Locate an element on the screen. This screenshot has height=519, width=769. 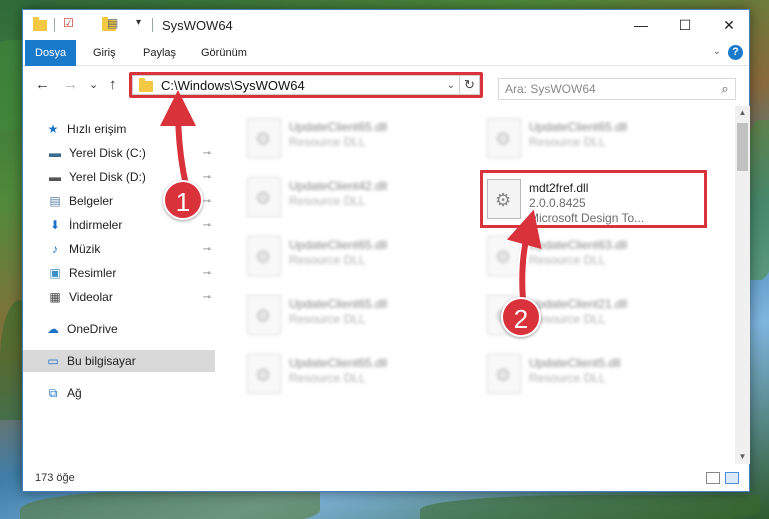
network-icon: ⧉ is located at coordinates (53, 392).